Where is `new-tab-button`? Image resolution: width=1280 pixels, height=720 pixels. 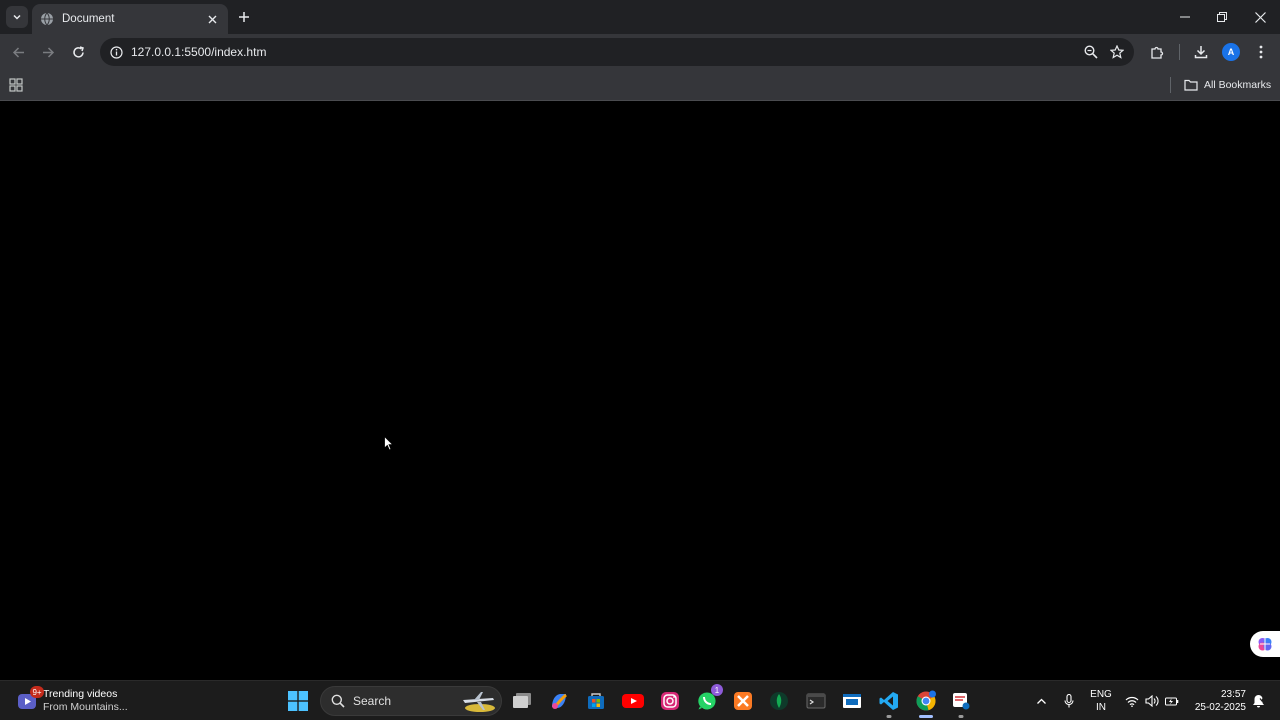
new-tab-button is located at coordinates (244, 17).